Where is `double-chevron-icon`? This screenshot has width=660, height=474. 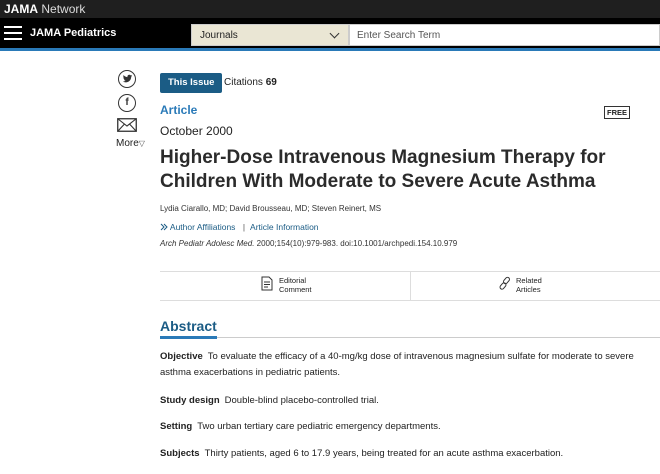
double-chevron-icon is located at coordinates (164, 227).